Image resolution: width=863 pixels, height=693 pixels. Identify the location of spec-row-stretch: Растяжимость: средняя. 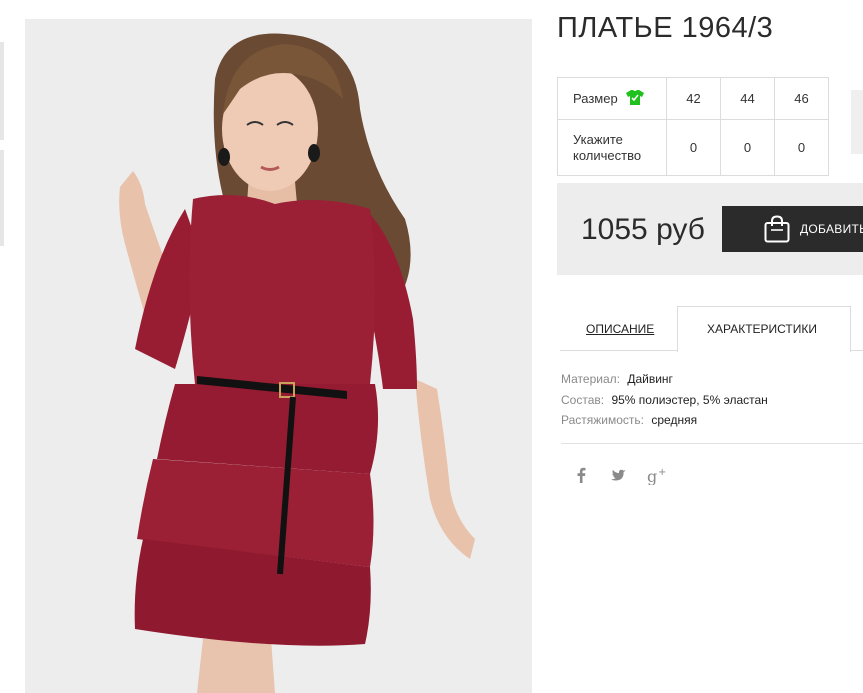
(664, 420).